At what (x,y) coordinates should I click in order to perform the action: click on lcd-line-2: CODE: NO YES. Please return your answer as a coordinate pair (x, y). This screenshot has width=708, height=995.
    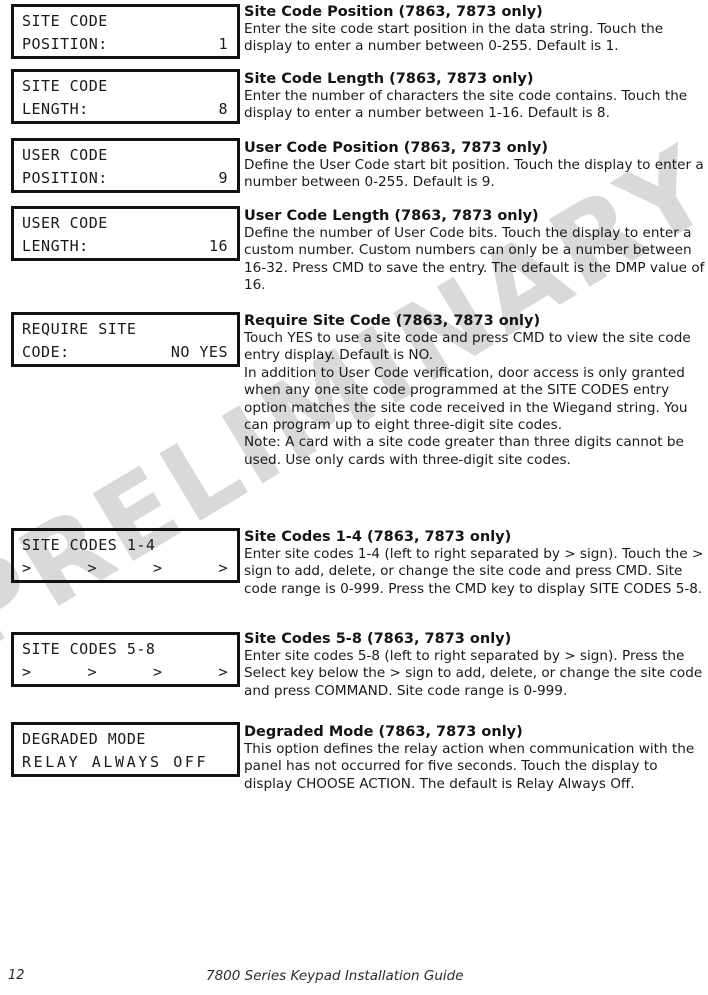
    Looking at the image, I should click on (127, 352).